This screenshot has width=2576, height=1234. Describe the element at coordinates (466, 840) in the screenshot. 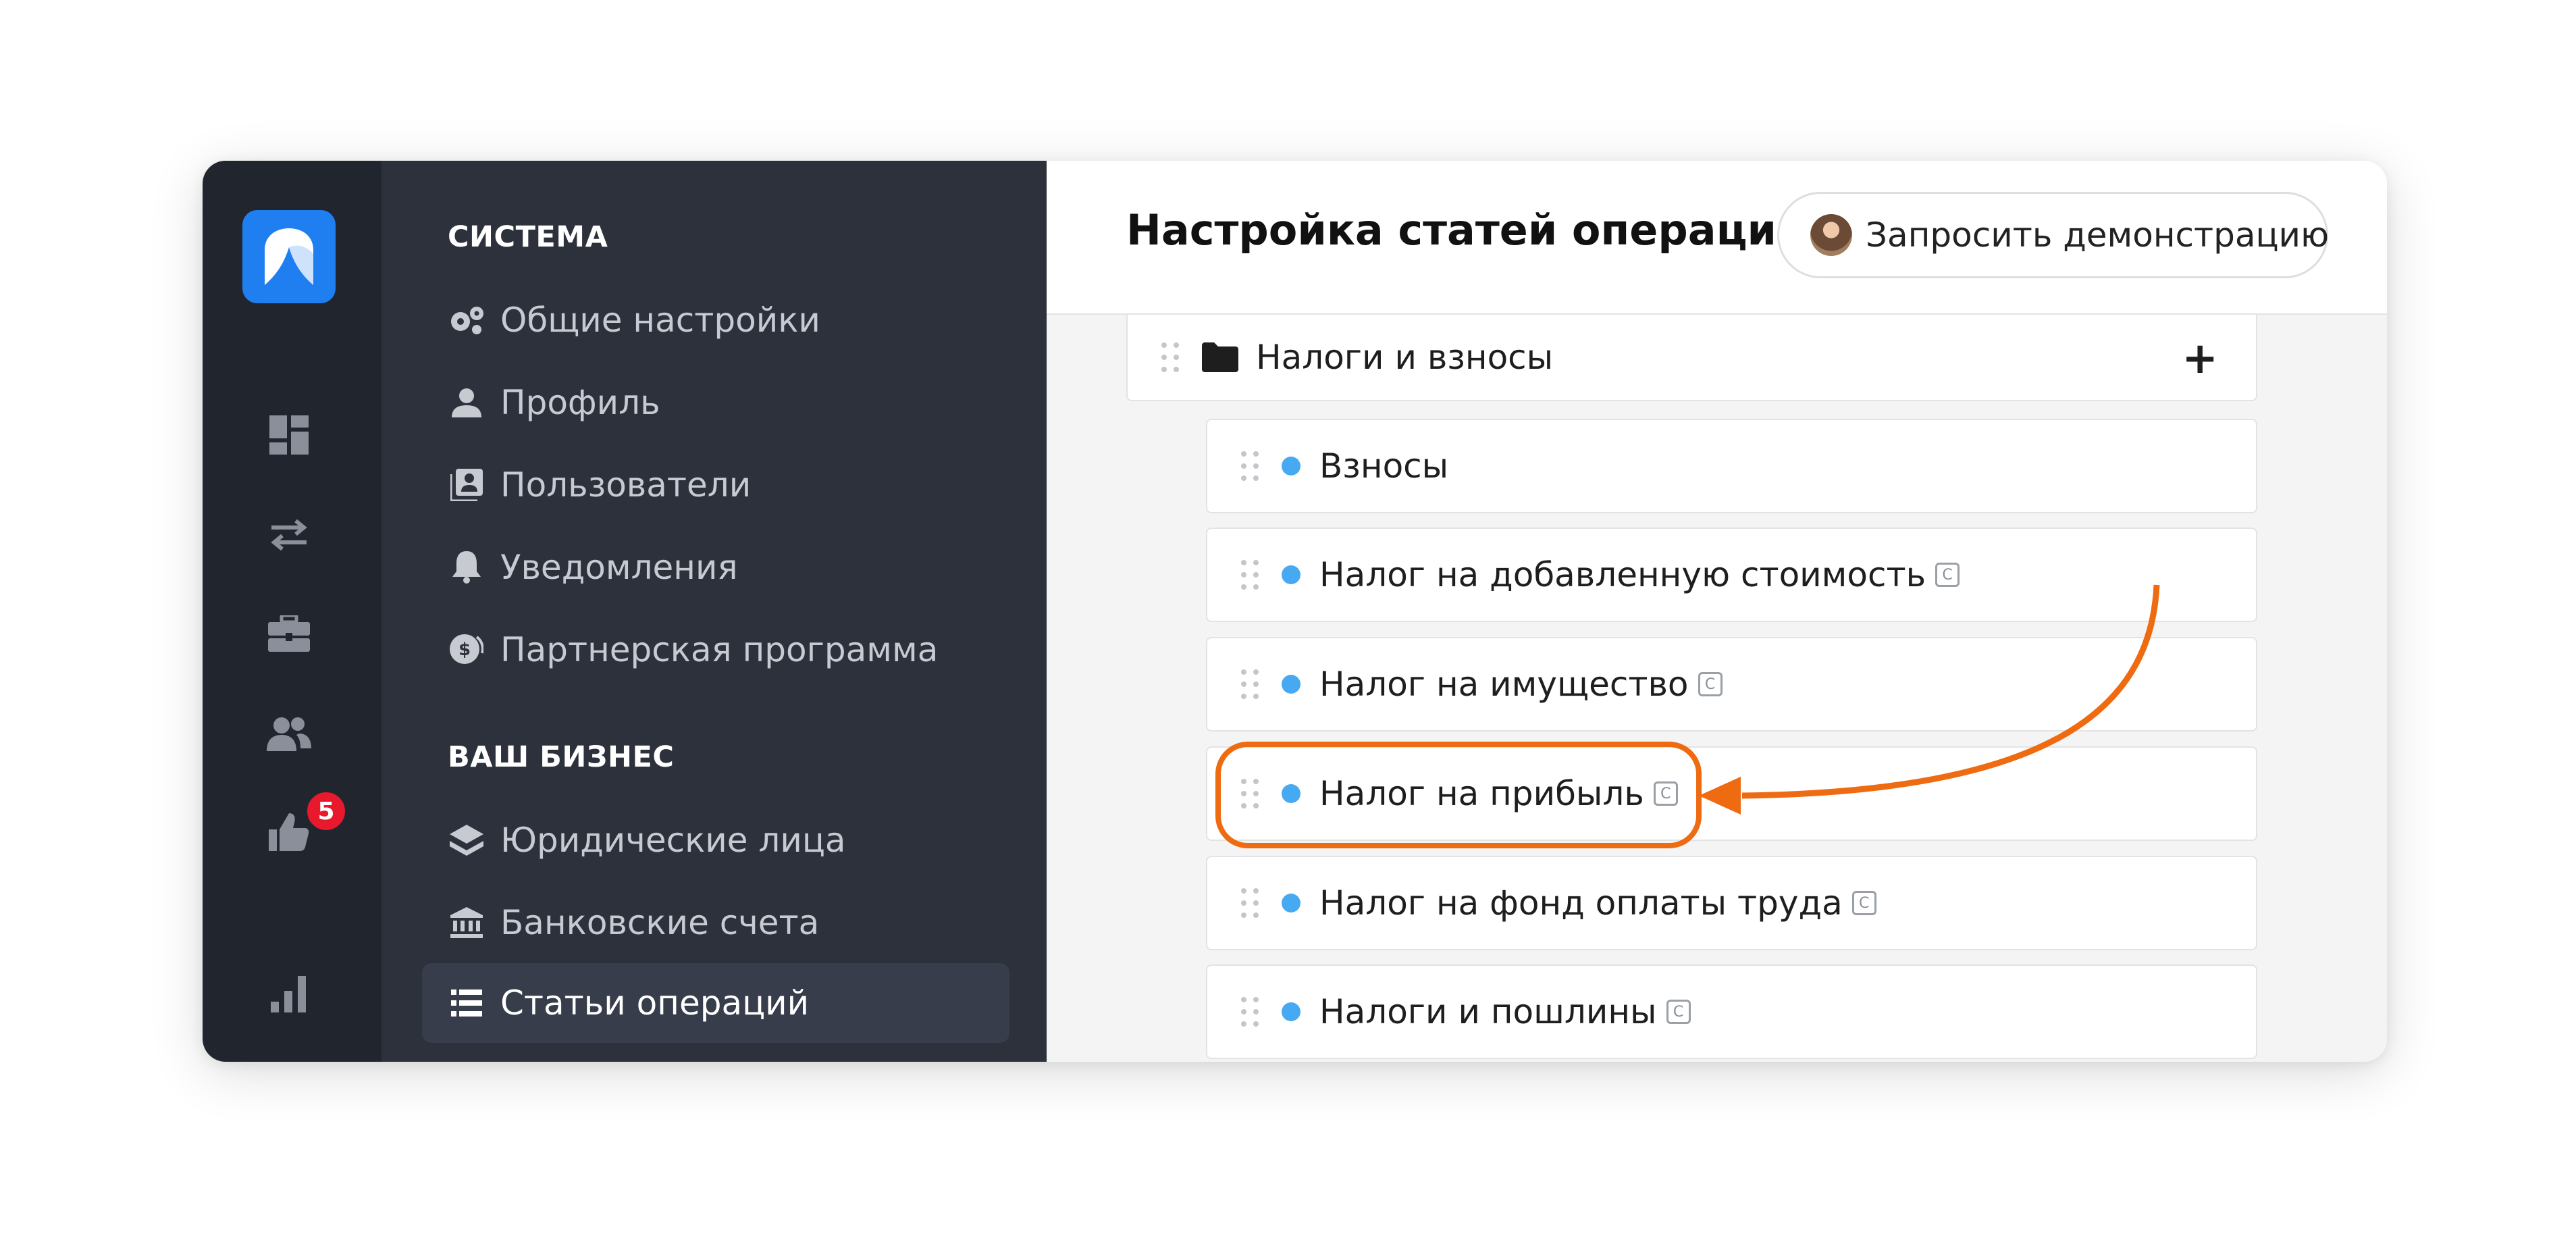

I see `layers-icon` at that location.